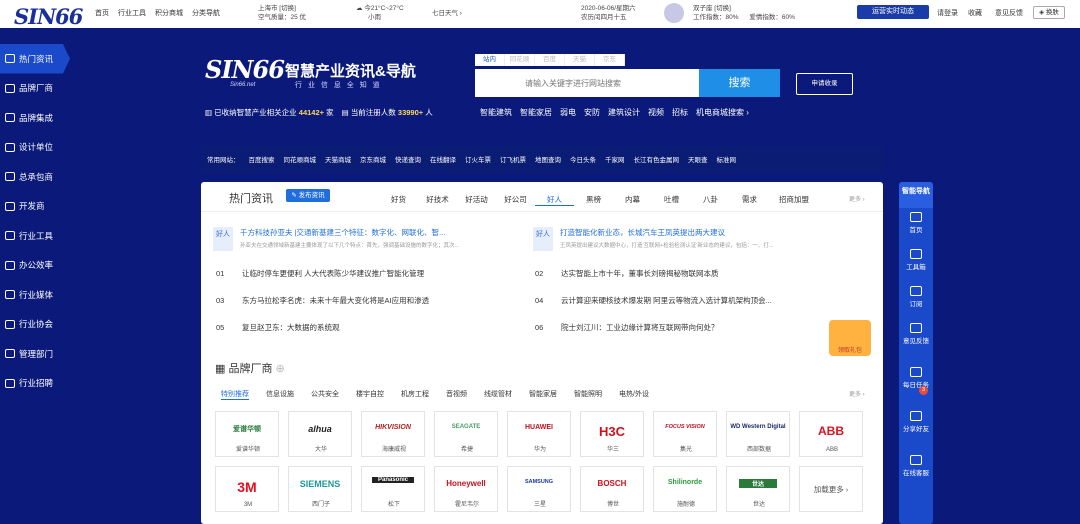 The image size is (1080, 524). What do you see at coordinates (612, 434) in the screenshot?
I see `brand-card: H3C 华三` at bounding box center [612, 434].